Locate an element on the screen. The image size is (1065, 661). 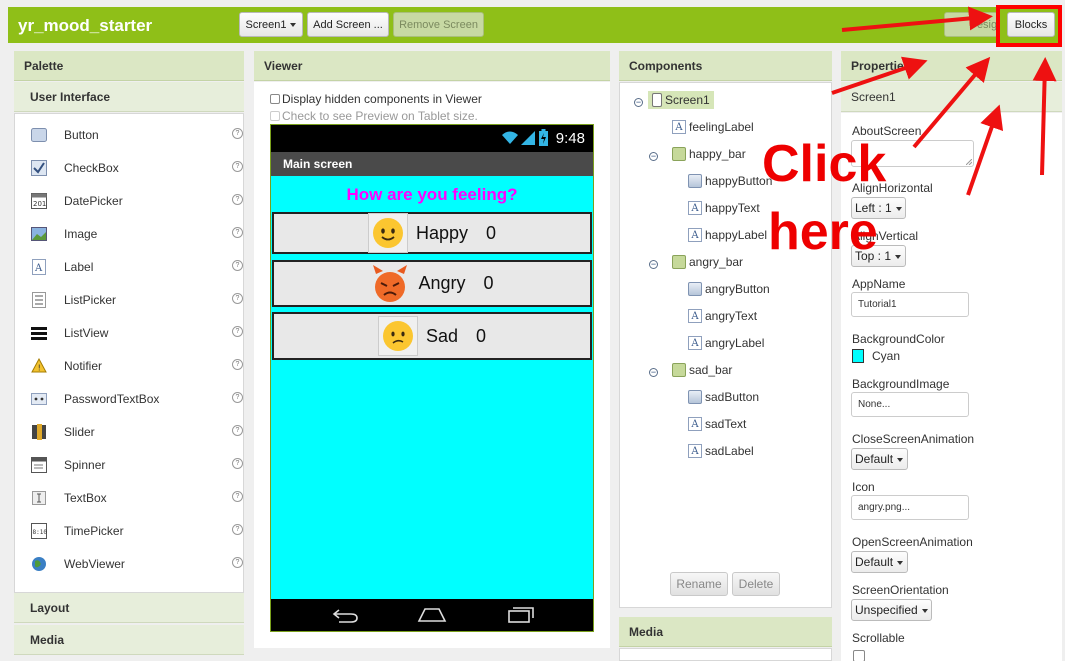
annotation-arrows is located at coordinates (944, 101).